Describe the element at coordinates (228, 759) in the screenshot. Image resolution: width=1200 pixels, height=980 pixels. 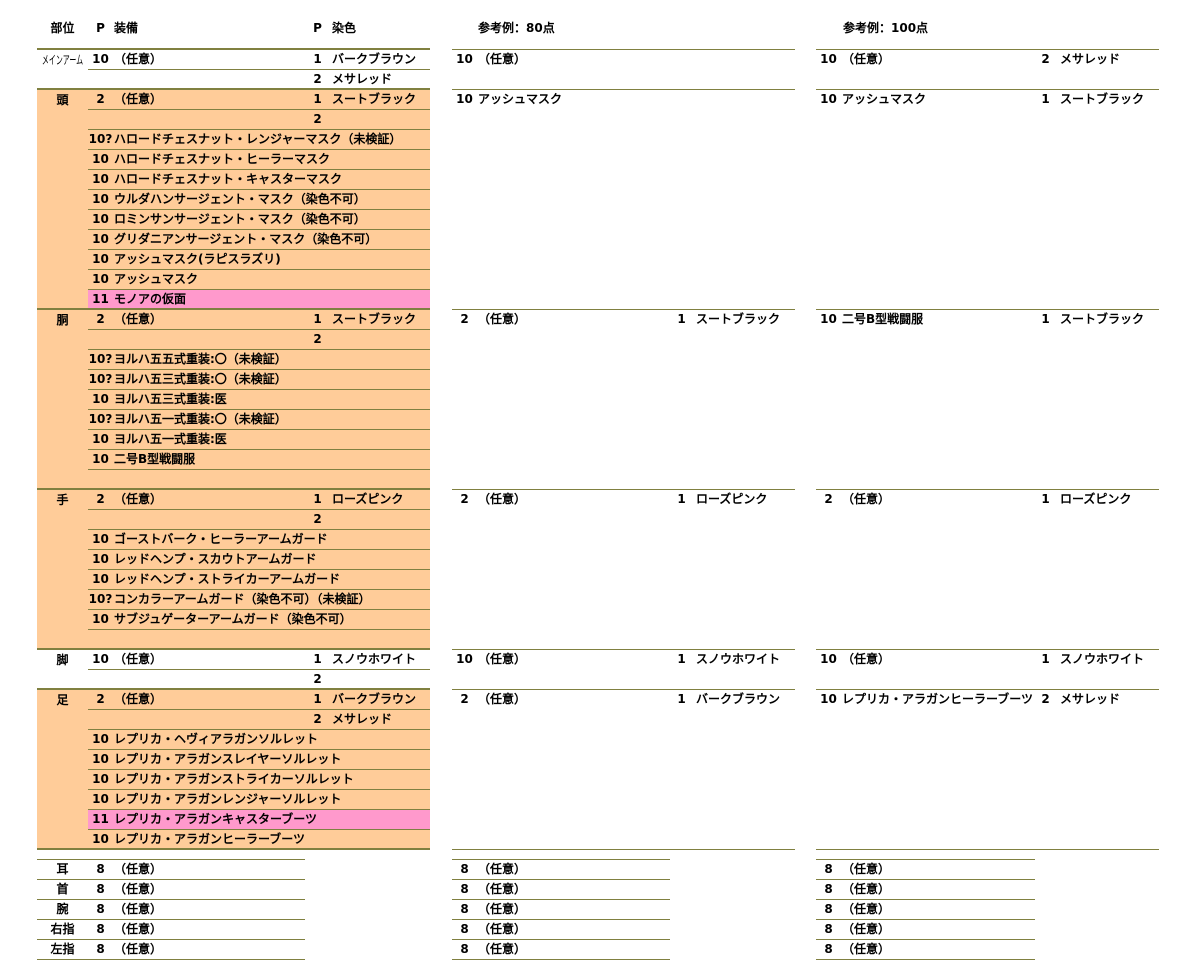
I see `equipment-name: レプリカ・アラガンスレイヤーソルレット` at that location.